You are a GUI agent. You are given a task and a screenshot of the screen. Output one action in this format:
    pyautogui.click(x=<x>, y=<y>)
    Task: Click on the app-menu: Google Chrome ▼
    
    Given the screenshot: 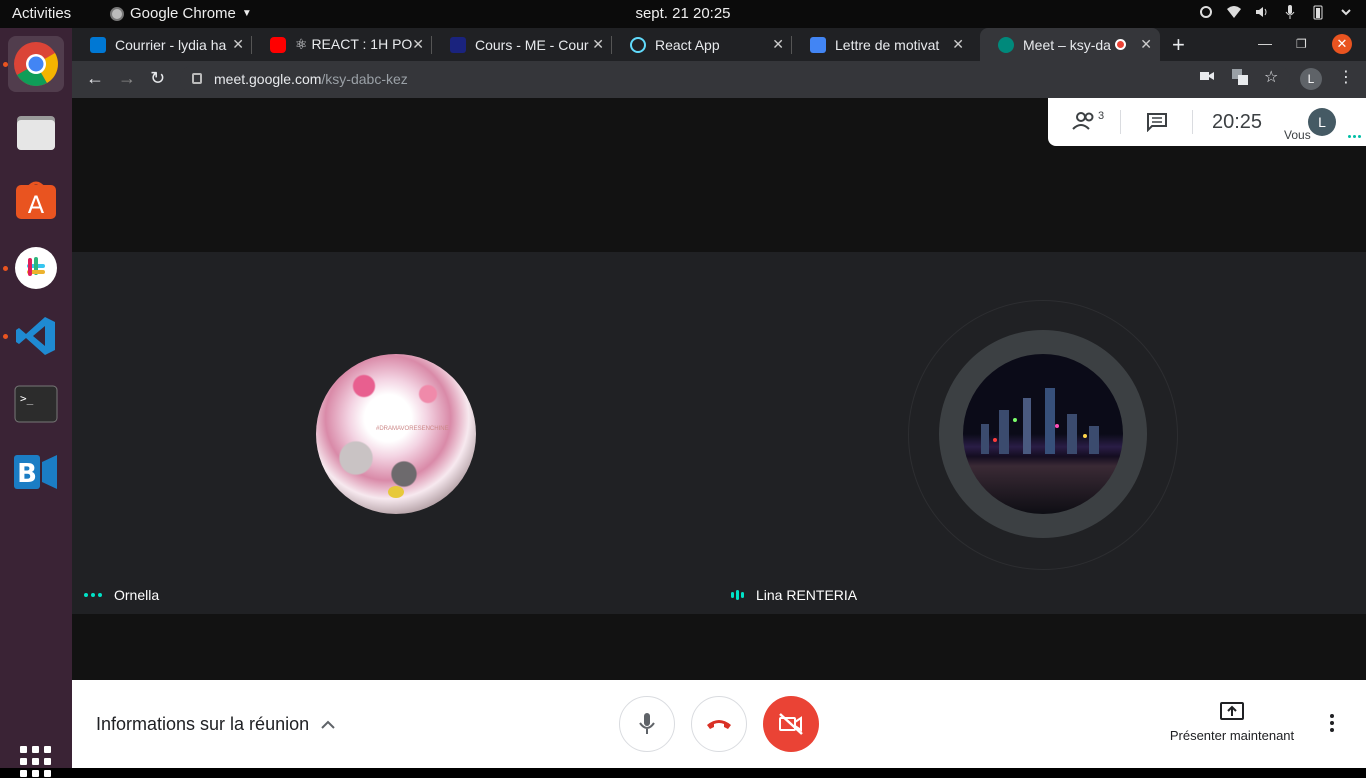 What is the action you would take?
    pyautogui.click(x=181, y=13)
    